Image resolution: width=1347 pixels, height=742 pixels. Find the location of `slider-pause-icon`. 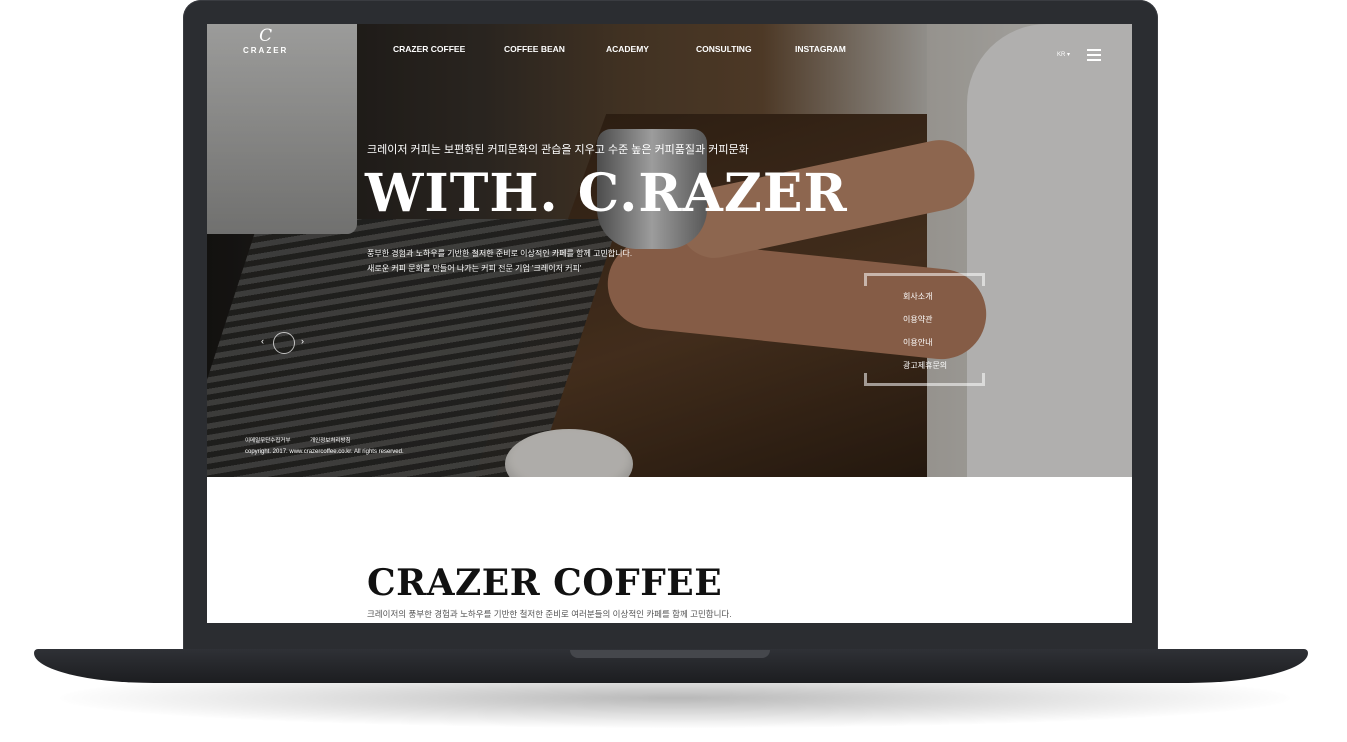

slider-pause-icon is located at coordinates (284, 343).